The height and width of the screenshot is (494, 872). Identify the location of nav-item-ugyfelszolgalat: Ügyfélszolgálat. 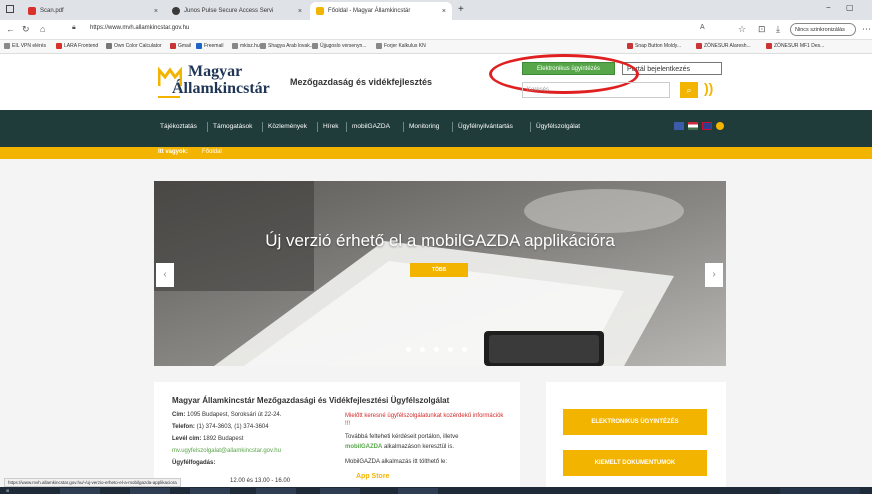
(558, 126).